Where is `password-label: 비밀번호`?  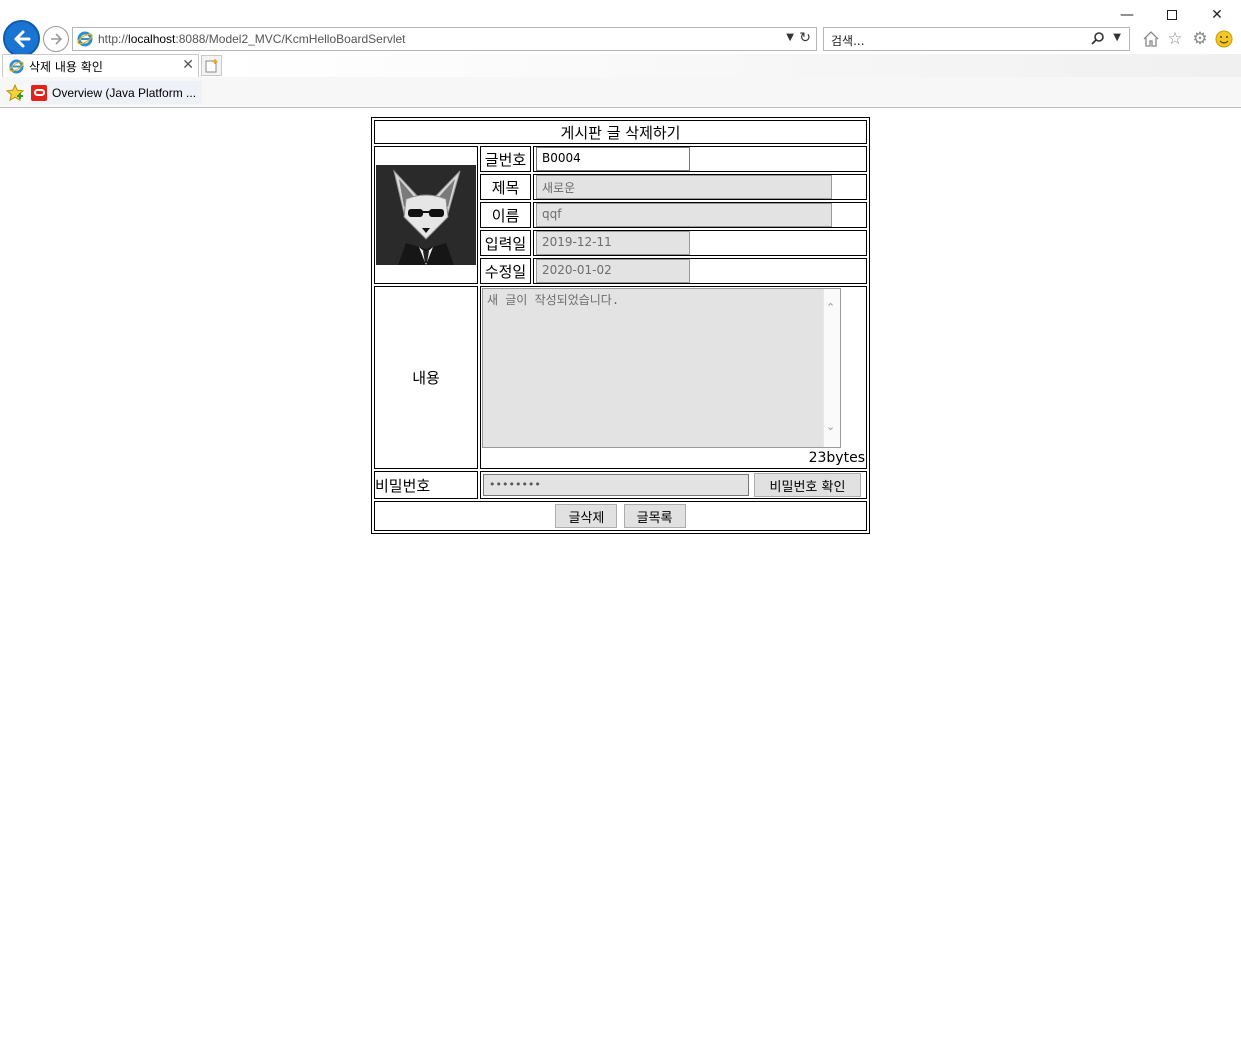 password-label: 비밀번호 is located at coordinates (426, 485).